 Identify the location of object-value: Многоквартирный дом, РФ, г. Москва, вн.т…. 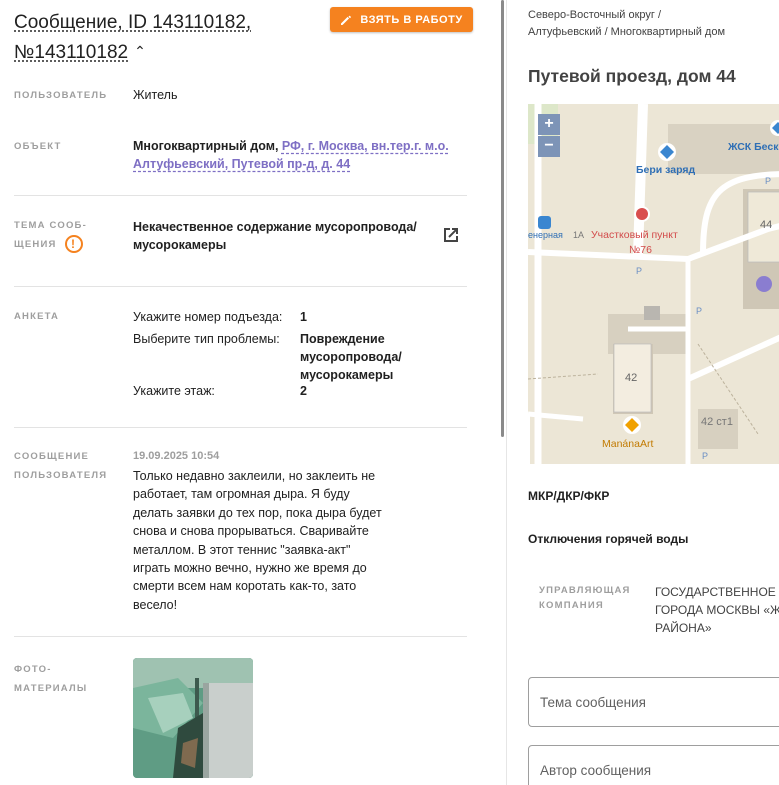
(293, 155).